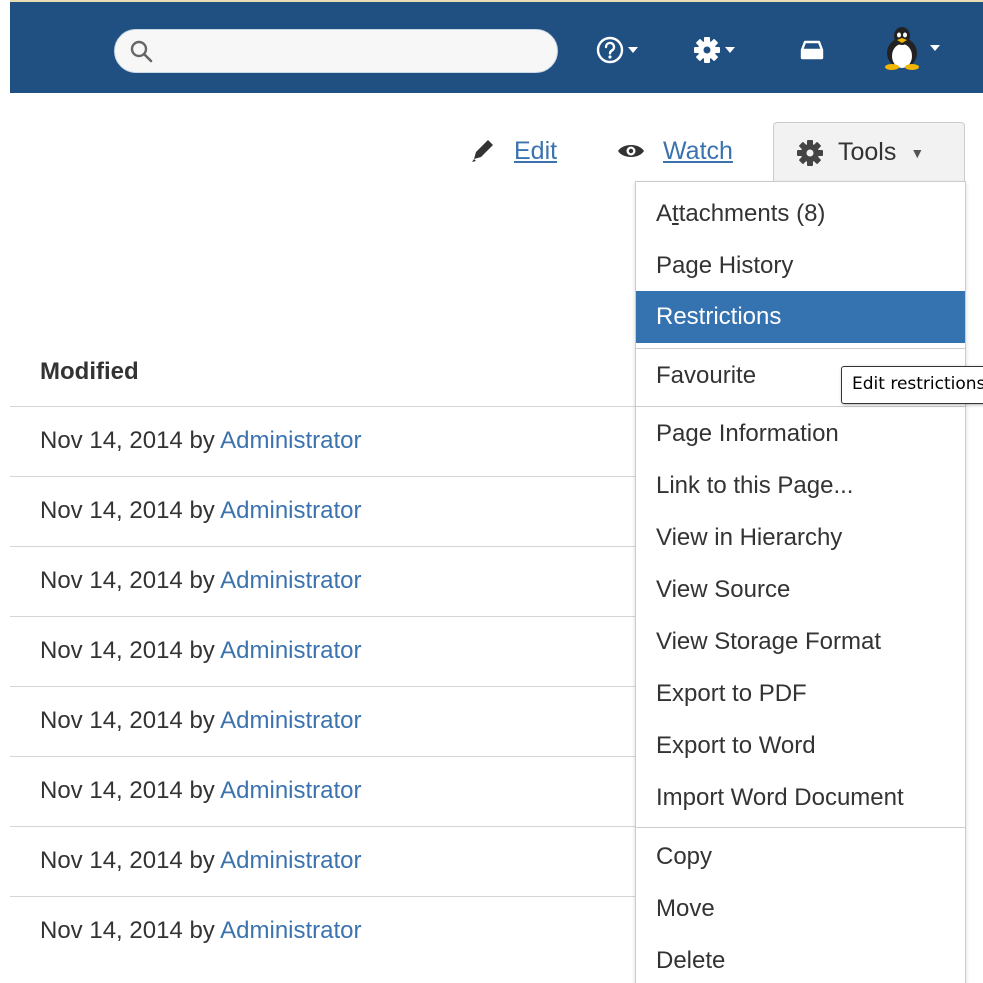 Image resolution: width=983 pixels, height=983 pixels. What do you see at coordinates (902, 48) in the screenshot?
I see `user-avatar-icon` at bounding box center [902, 48].